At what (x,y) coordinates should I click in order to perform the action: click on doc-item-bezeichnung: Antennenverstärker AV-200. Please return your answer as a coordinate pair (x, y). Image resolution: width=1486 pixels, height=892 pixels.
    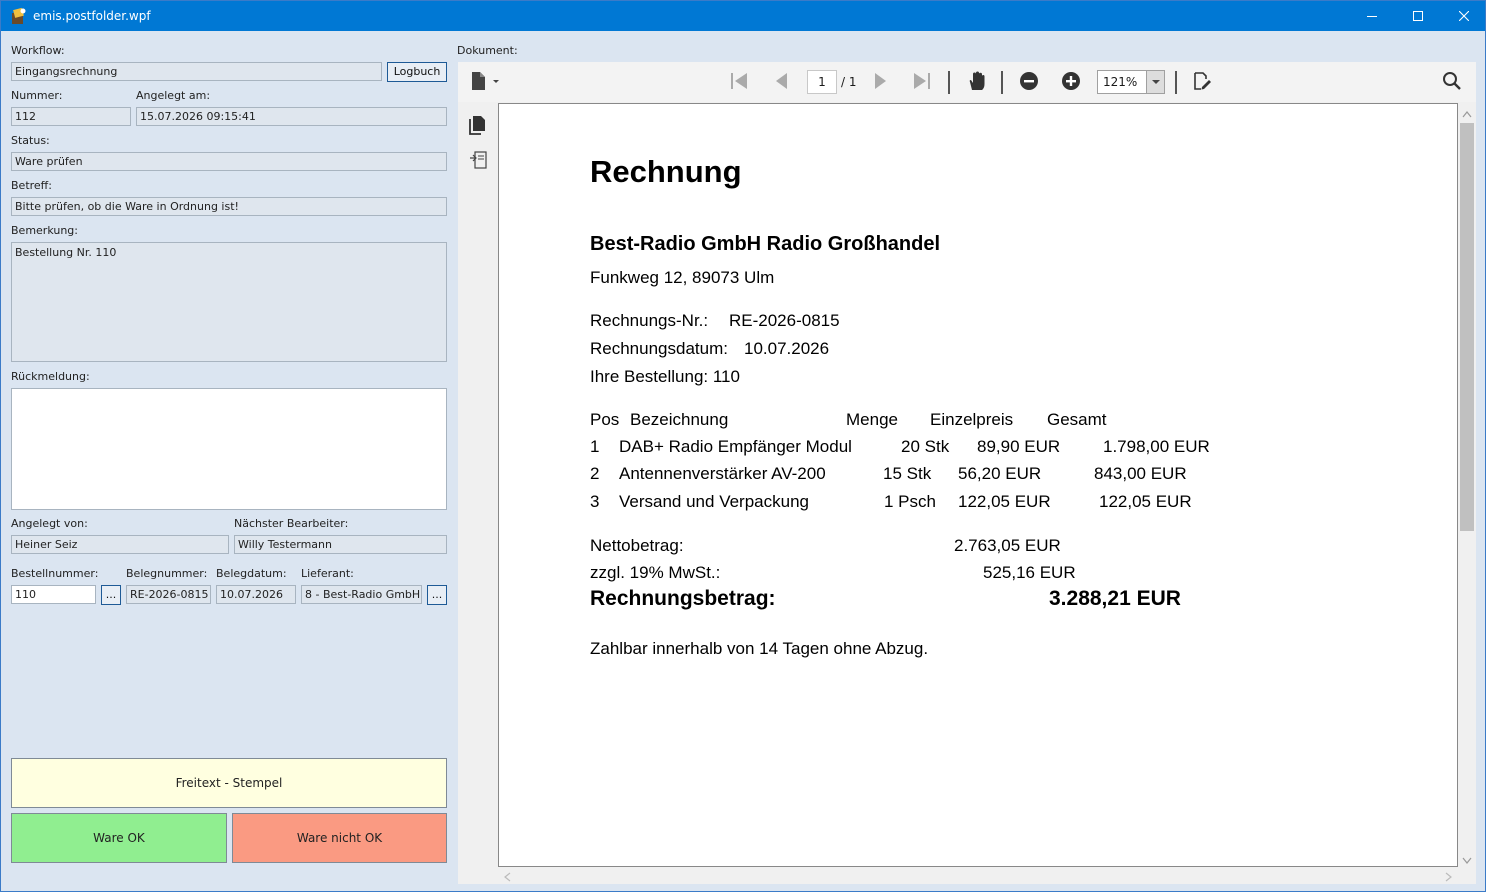
    Looking at the image, I should click on (722, 473).